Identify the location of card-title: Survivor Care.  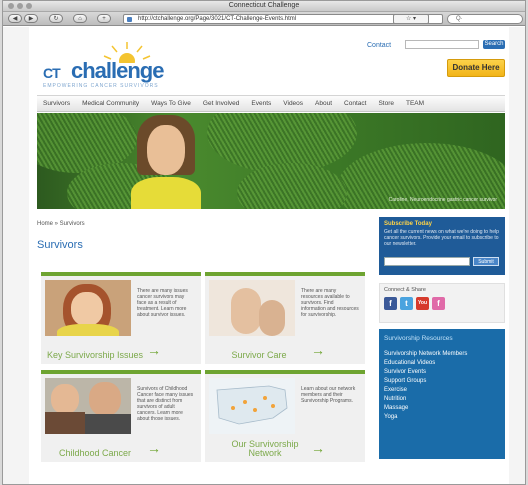
(259, 355).